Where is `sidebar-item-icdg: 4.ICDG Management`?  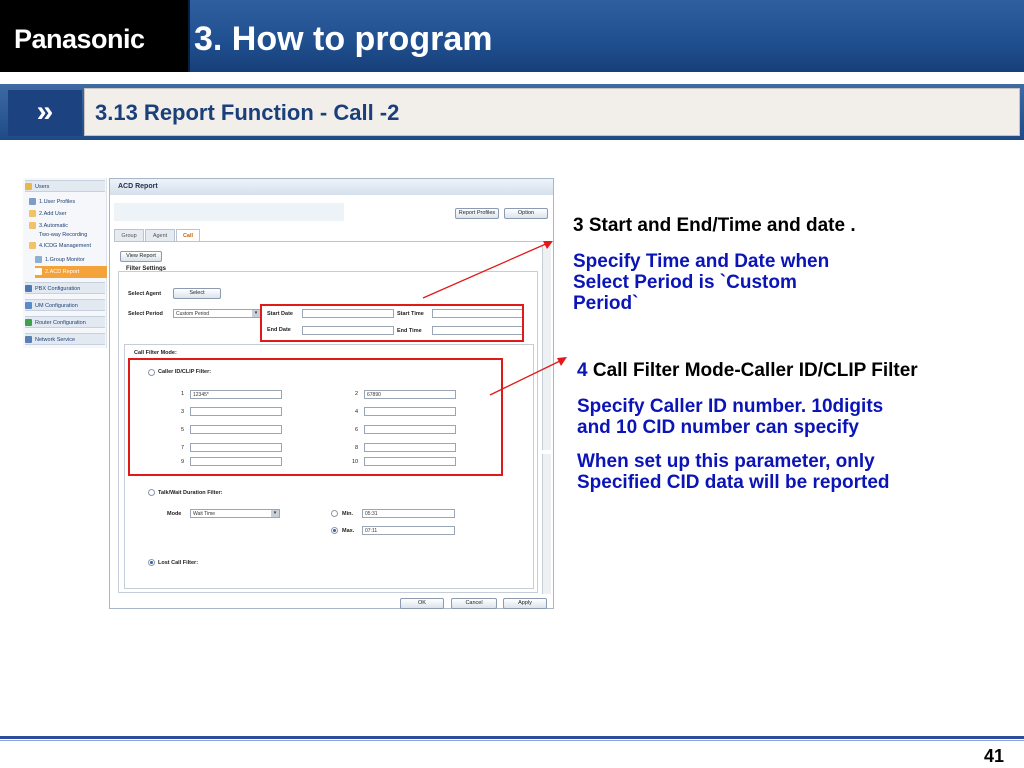
sidebar-item-icdg: 4.ICDG Management is located at coordinates (60, 246).